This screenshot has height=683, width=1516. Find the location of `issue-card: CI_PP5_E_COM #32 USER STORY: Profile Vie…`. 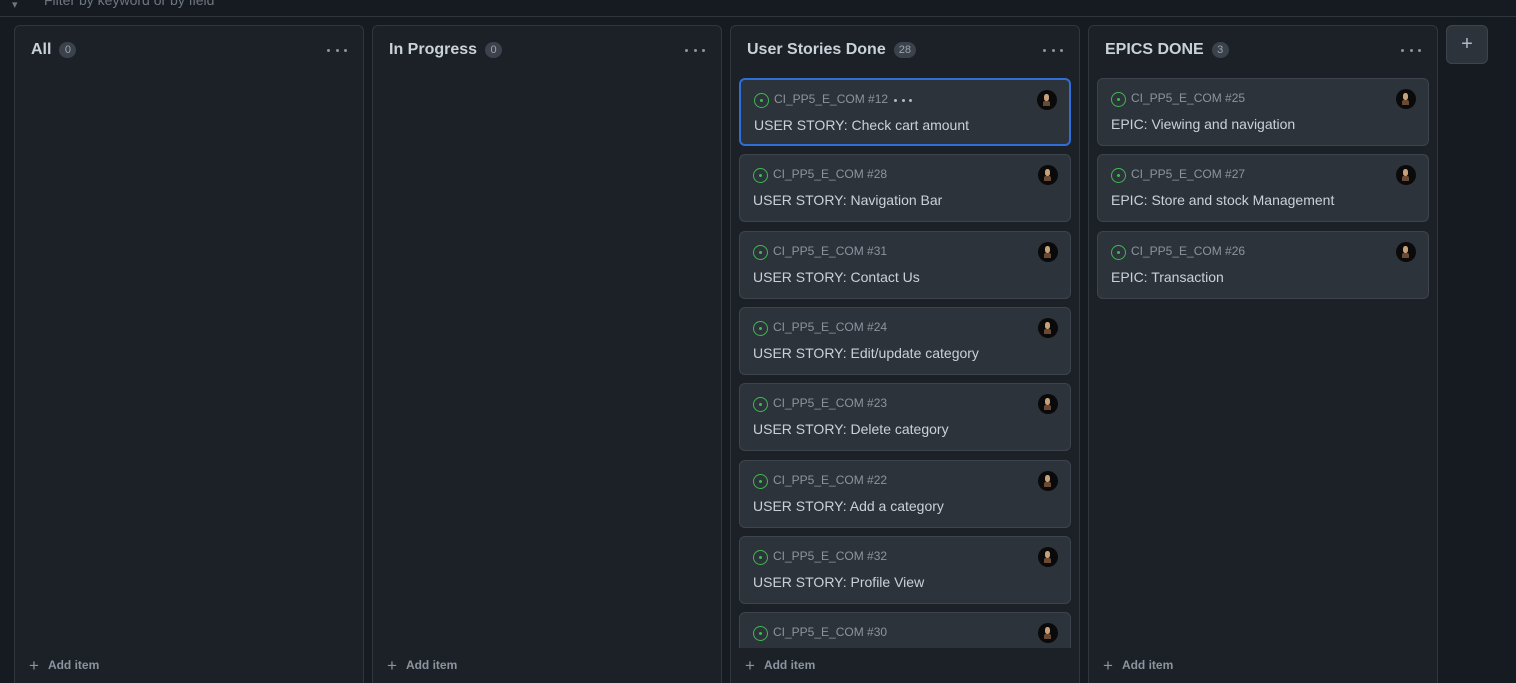

issue-card: CI_PP5_E_COM #32 USER STORY: Profile Vie… is located at coordinates (905, 570).